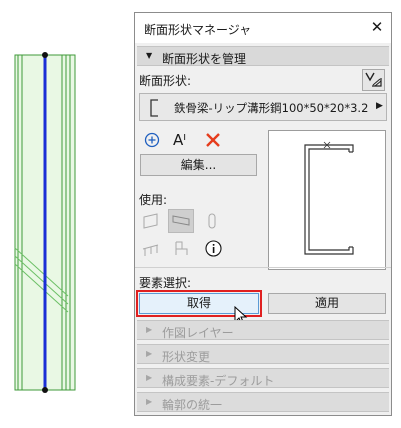 Image resolution: width=401 pixels, height=428 pixels. What do you see at coordinates (149, 55) in the screenshot?
I see `triangle-down-icon: ▼` at bounding box center [149, 55].